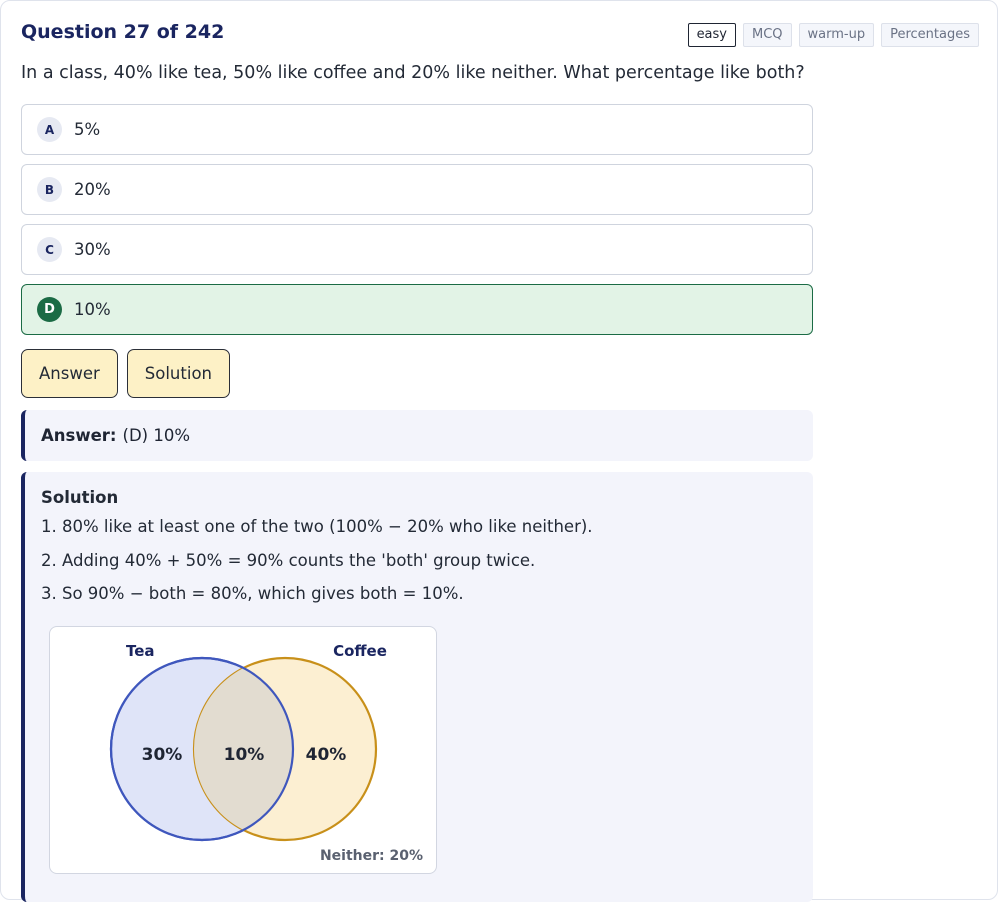  What do you see at coordinates (123, 32) in the screenshot?
I see `question-title: Question 27 of 242` at bounding box center [123, 32].